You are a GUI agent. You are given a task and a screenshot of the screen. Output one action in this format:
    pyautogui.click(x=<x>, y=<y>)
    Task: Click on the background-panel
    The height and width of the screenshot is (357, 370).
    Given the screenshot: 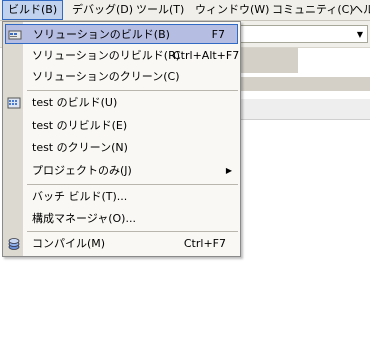 What is the action you would take?
    pyautogui.click(x=269, y=60)
    